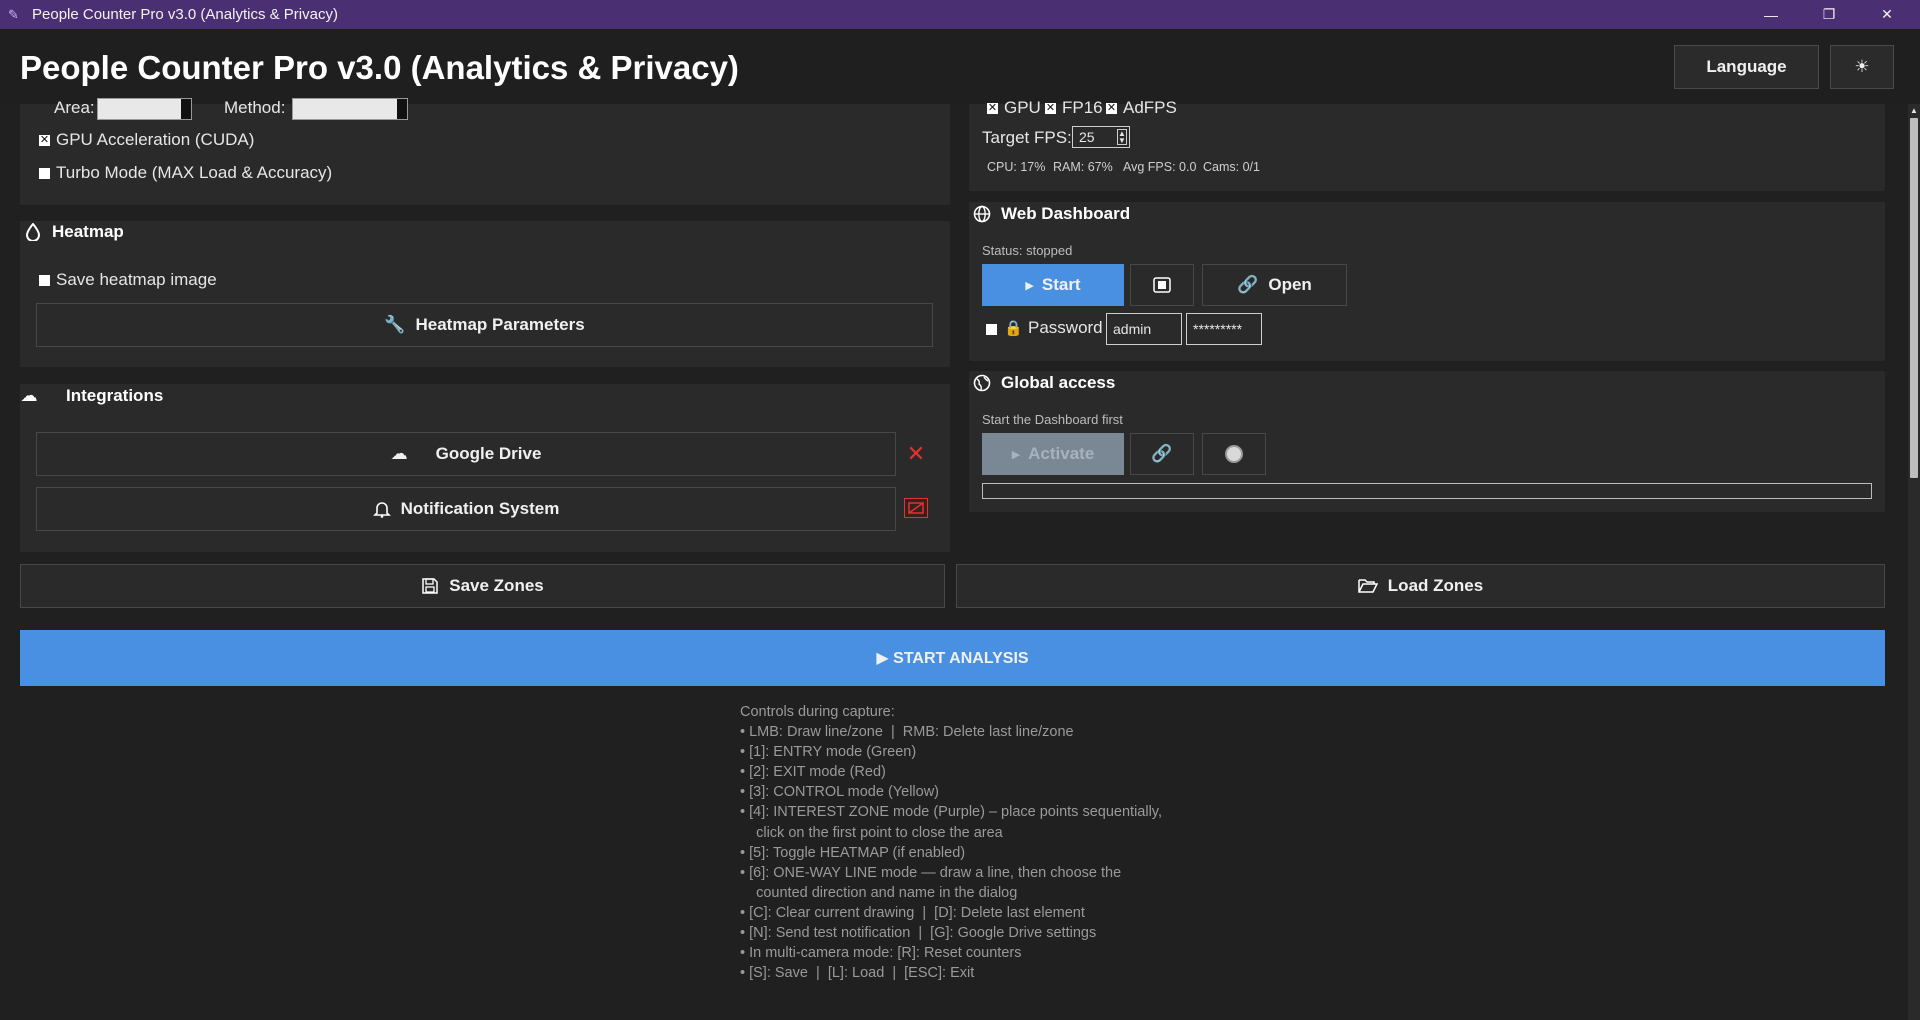 This screenshot has width=1920, height=1020. What do you see at coordinates (828, 752) in the screenshot?
I see `controls-help-line: • [1]: ENTRY mode (Green)` at bounding box center [828, 752].